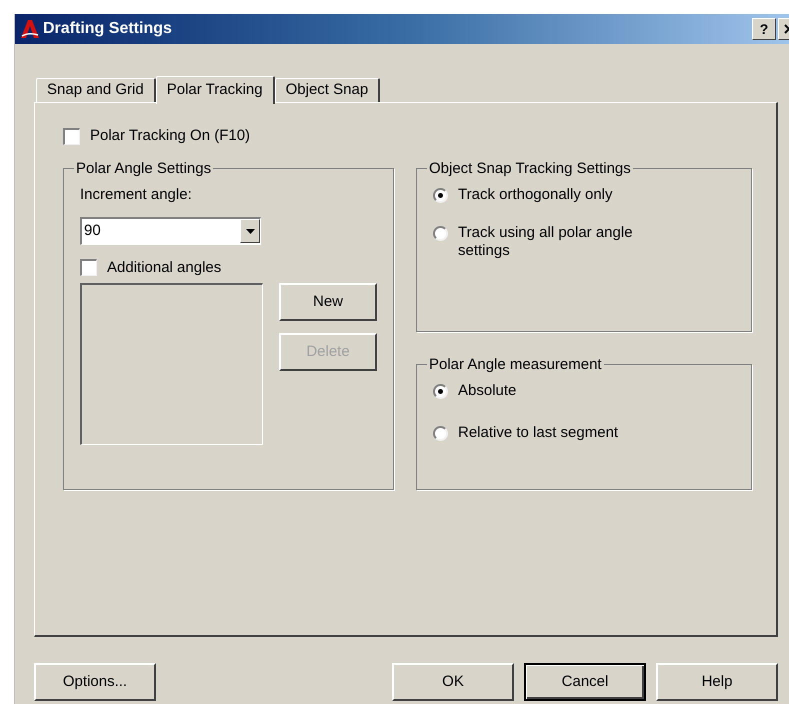 Image resolution: width=789 pixels, height=716 pixels. What do you see at coordinates (530, 168) in the screenshot?
I see `group-title: Object Snap Tracking Settings` at bounding box center [530, 168].